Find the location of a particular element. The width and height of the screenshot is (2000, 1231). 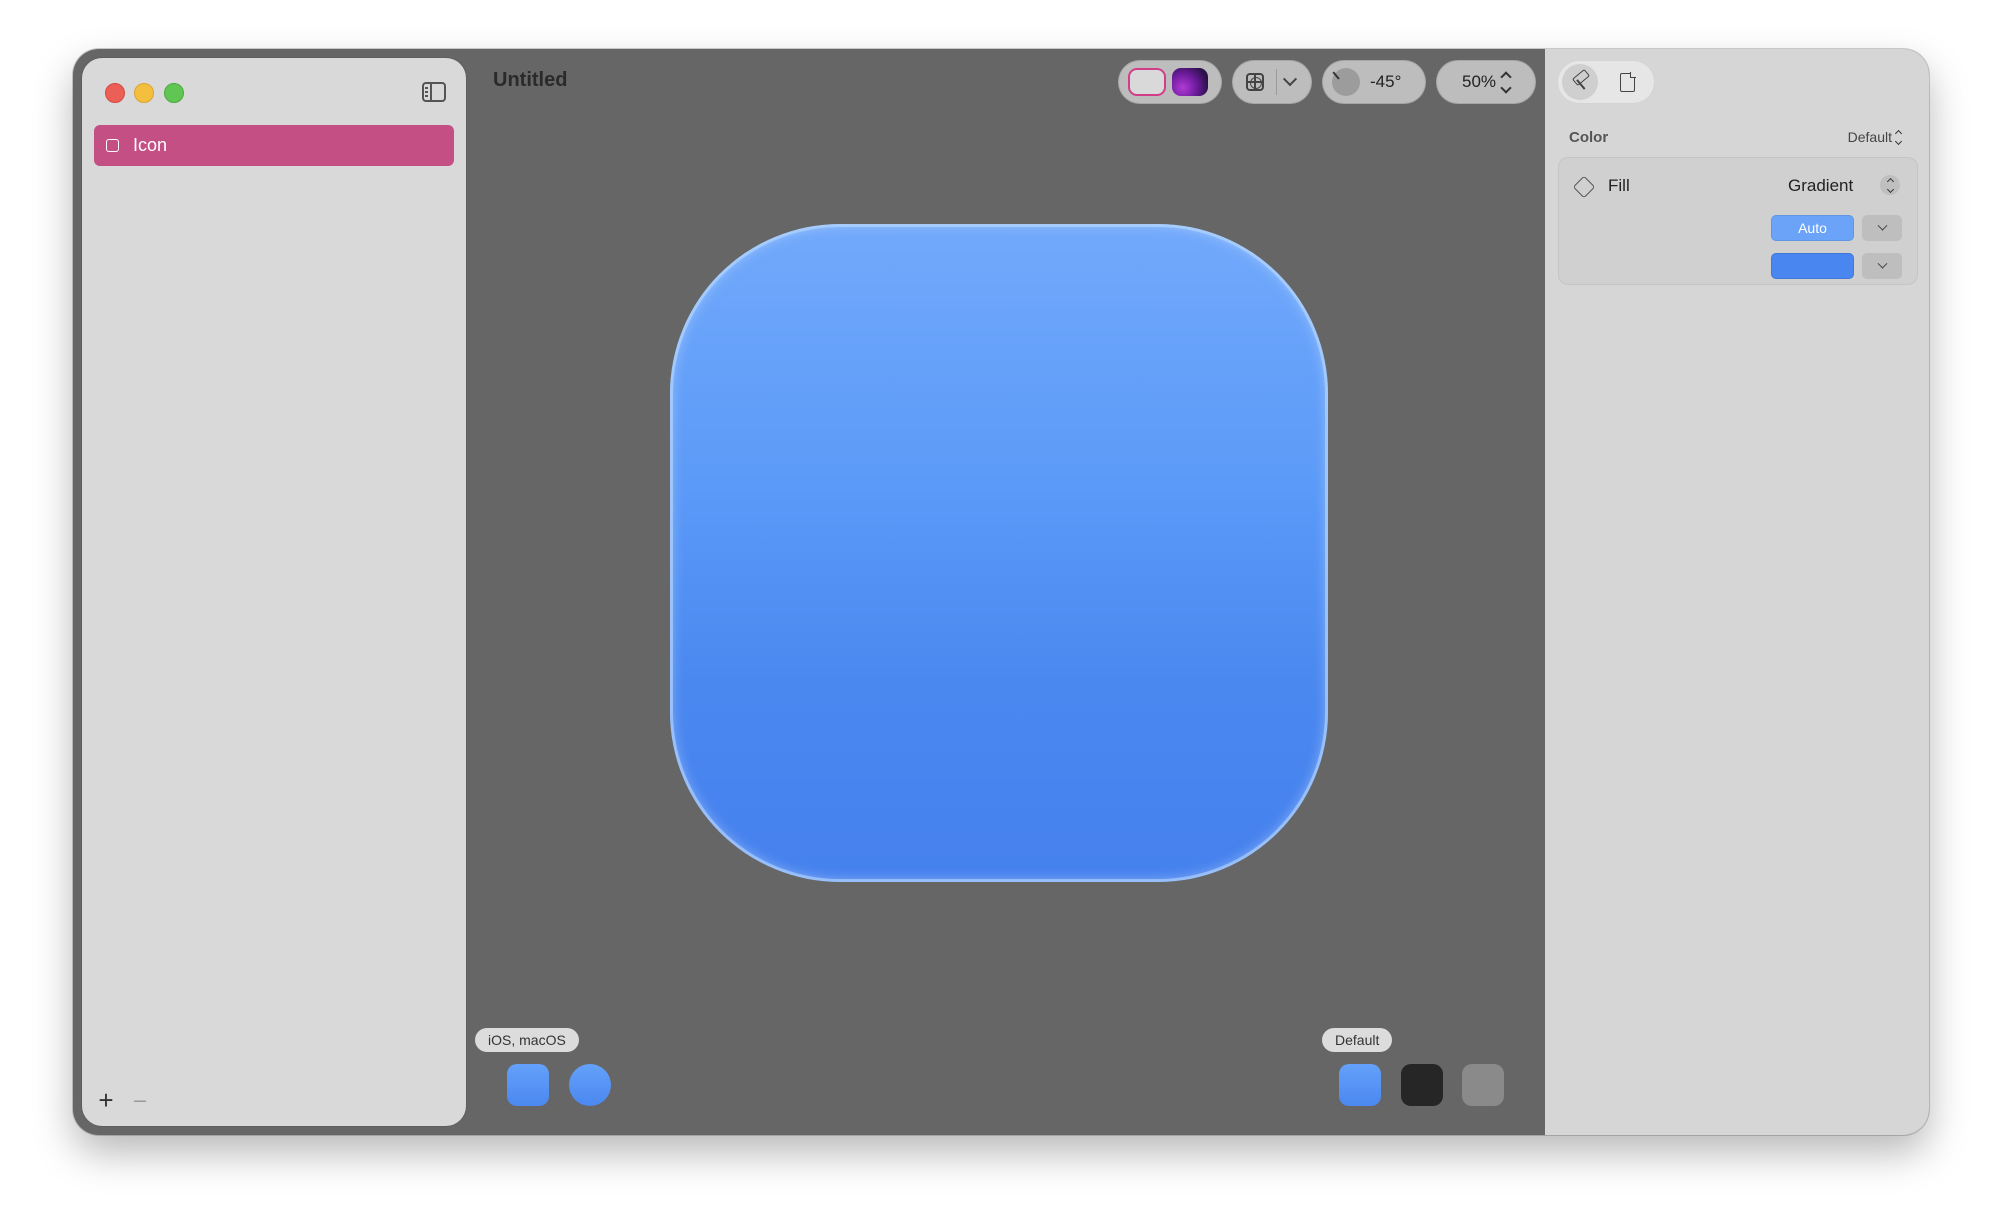

light-appearance-swatch is located at coordinates (1147, 82).